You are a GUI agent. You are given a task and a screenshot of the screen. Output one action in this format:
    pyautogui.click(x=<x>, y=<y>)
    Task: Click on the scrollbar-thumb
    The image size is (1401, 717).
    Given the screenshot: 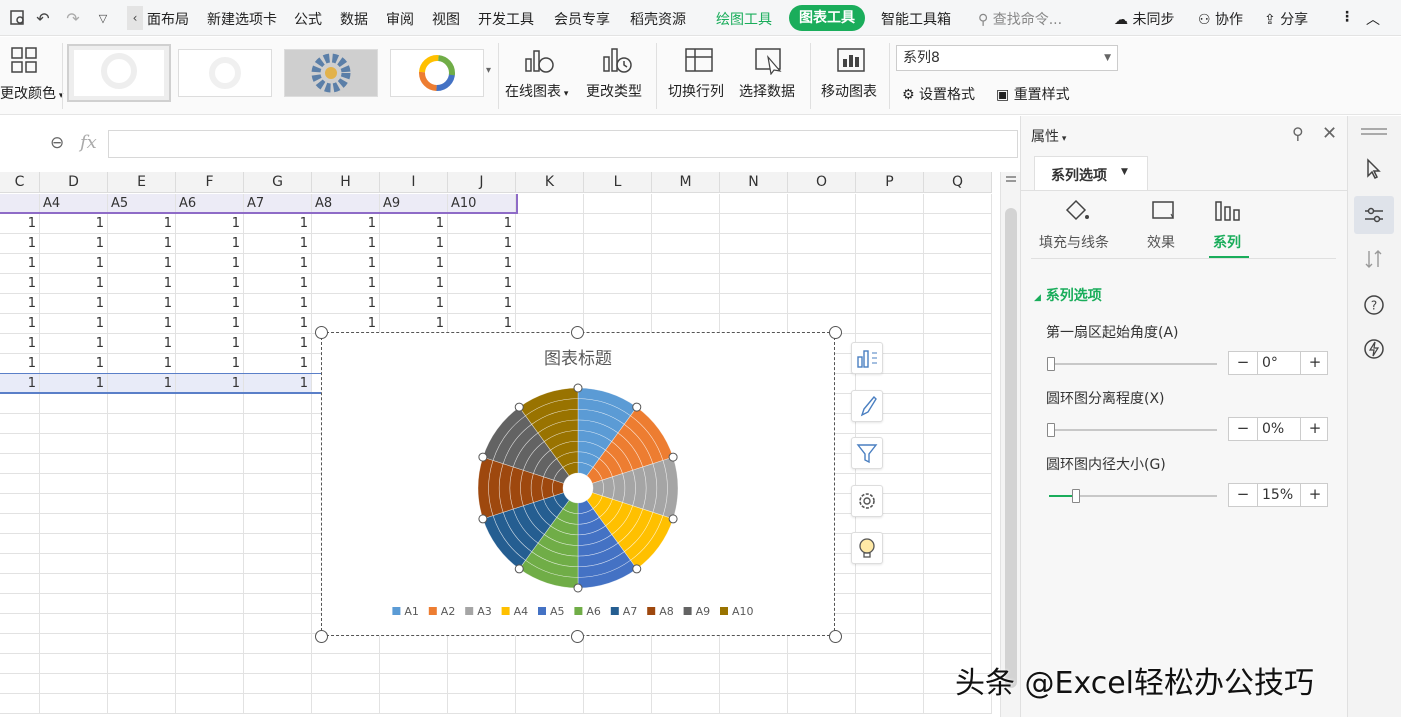 What is the action you would take?
    pyautogui.click(x=1011, y=448)
    